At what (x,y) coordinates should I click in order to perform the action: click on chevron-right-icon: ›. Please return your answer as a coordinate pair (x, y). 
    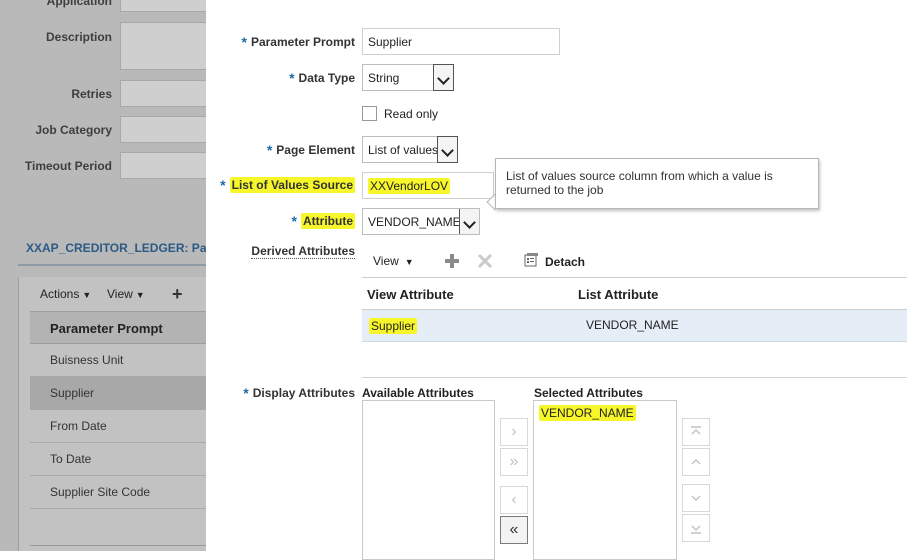
    Looking at the image, I should click on (514, 431).